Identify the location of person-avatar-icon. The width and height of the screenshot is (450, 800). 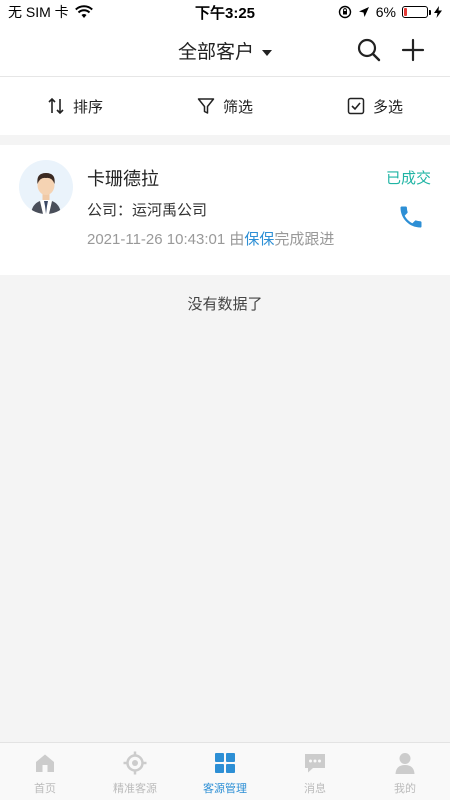
(46, 193).